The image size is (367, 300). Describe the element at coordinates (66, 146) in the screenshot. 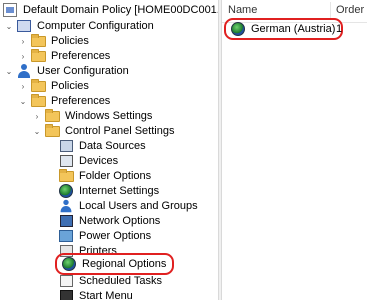

I see `data-sources-icon` at that location.